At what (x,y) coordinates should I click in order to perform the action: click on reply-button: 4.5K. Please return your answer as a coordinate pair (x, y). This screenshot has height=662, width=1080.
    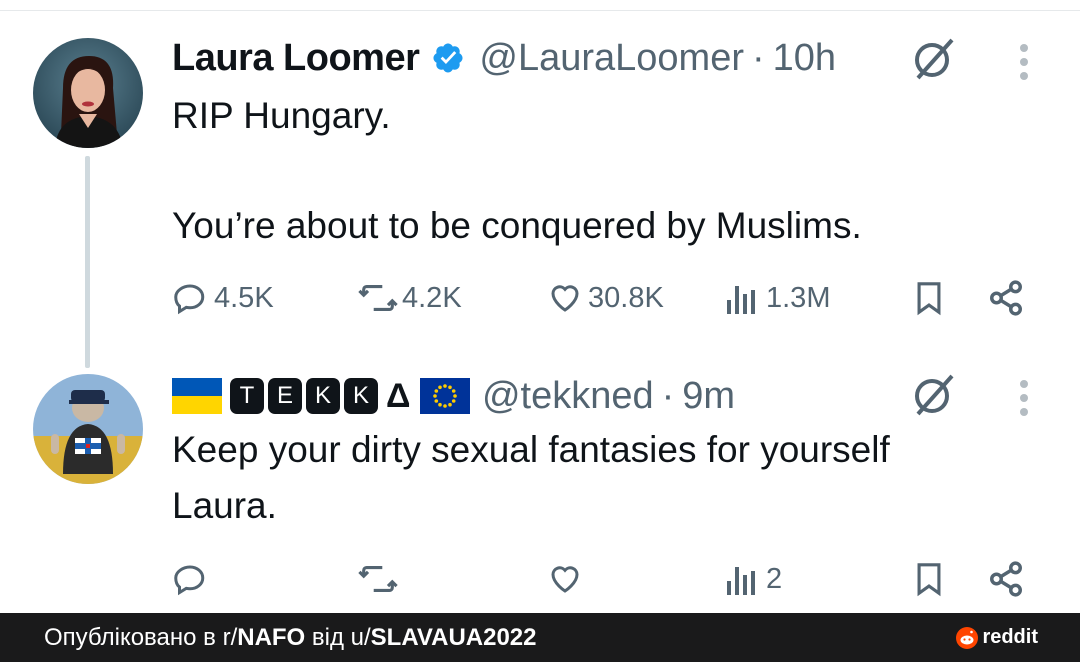
    Looking at the image, I should click on (223, 298).